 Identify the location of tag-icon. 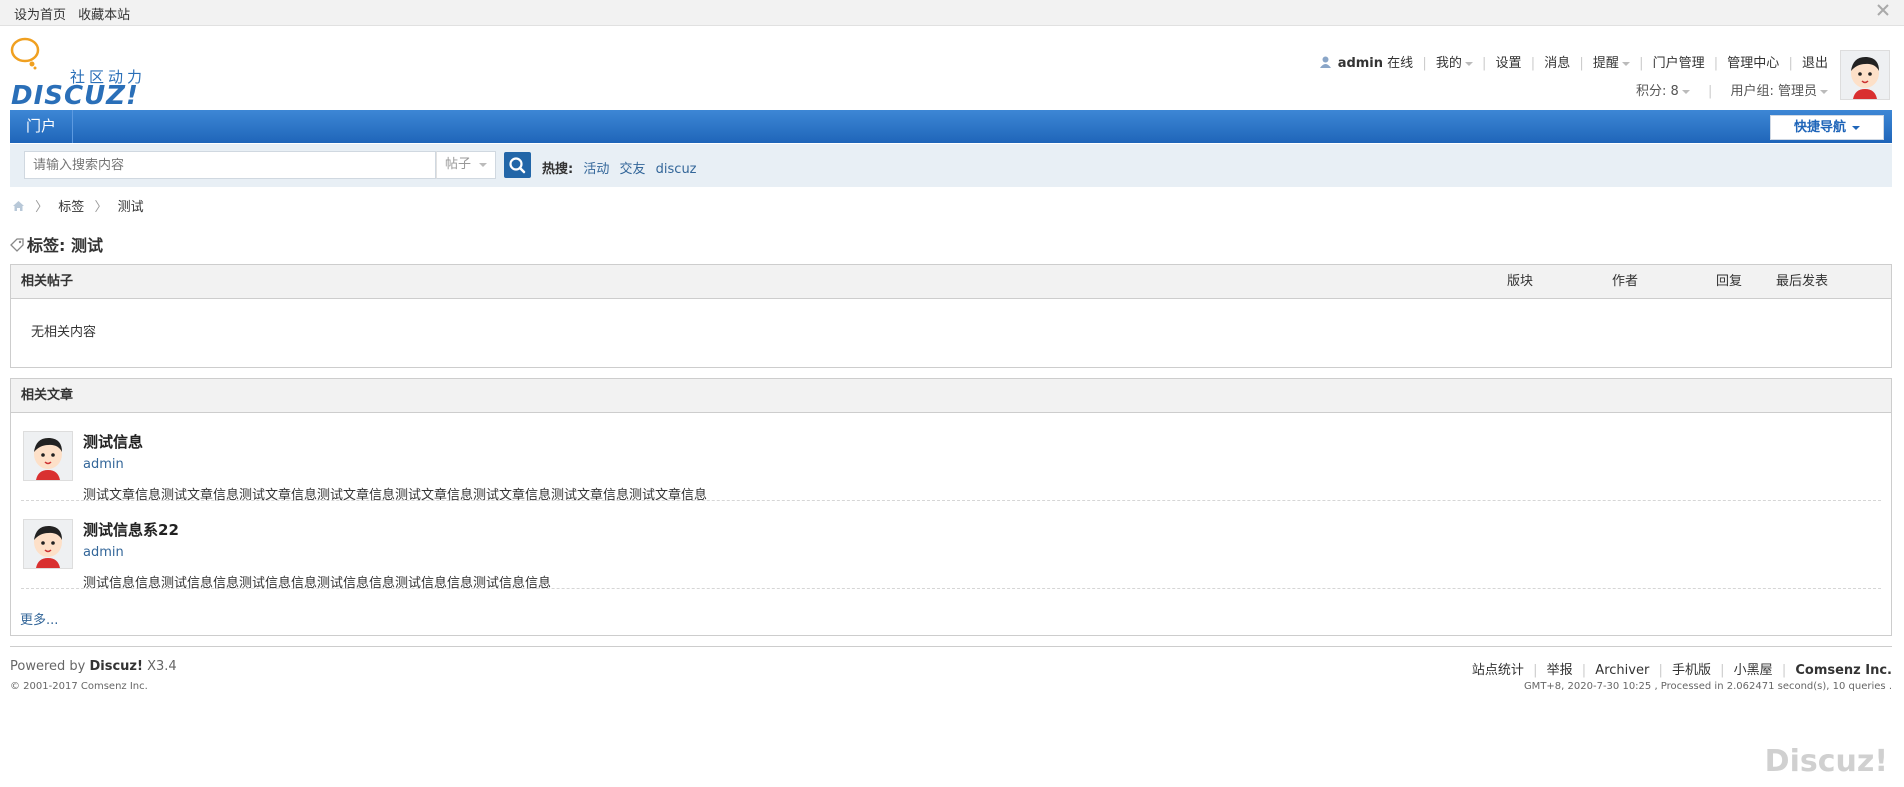
(17, 246).